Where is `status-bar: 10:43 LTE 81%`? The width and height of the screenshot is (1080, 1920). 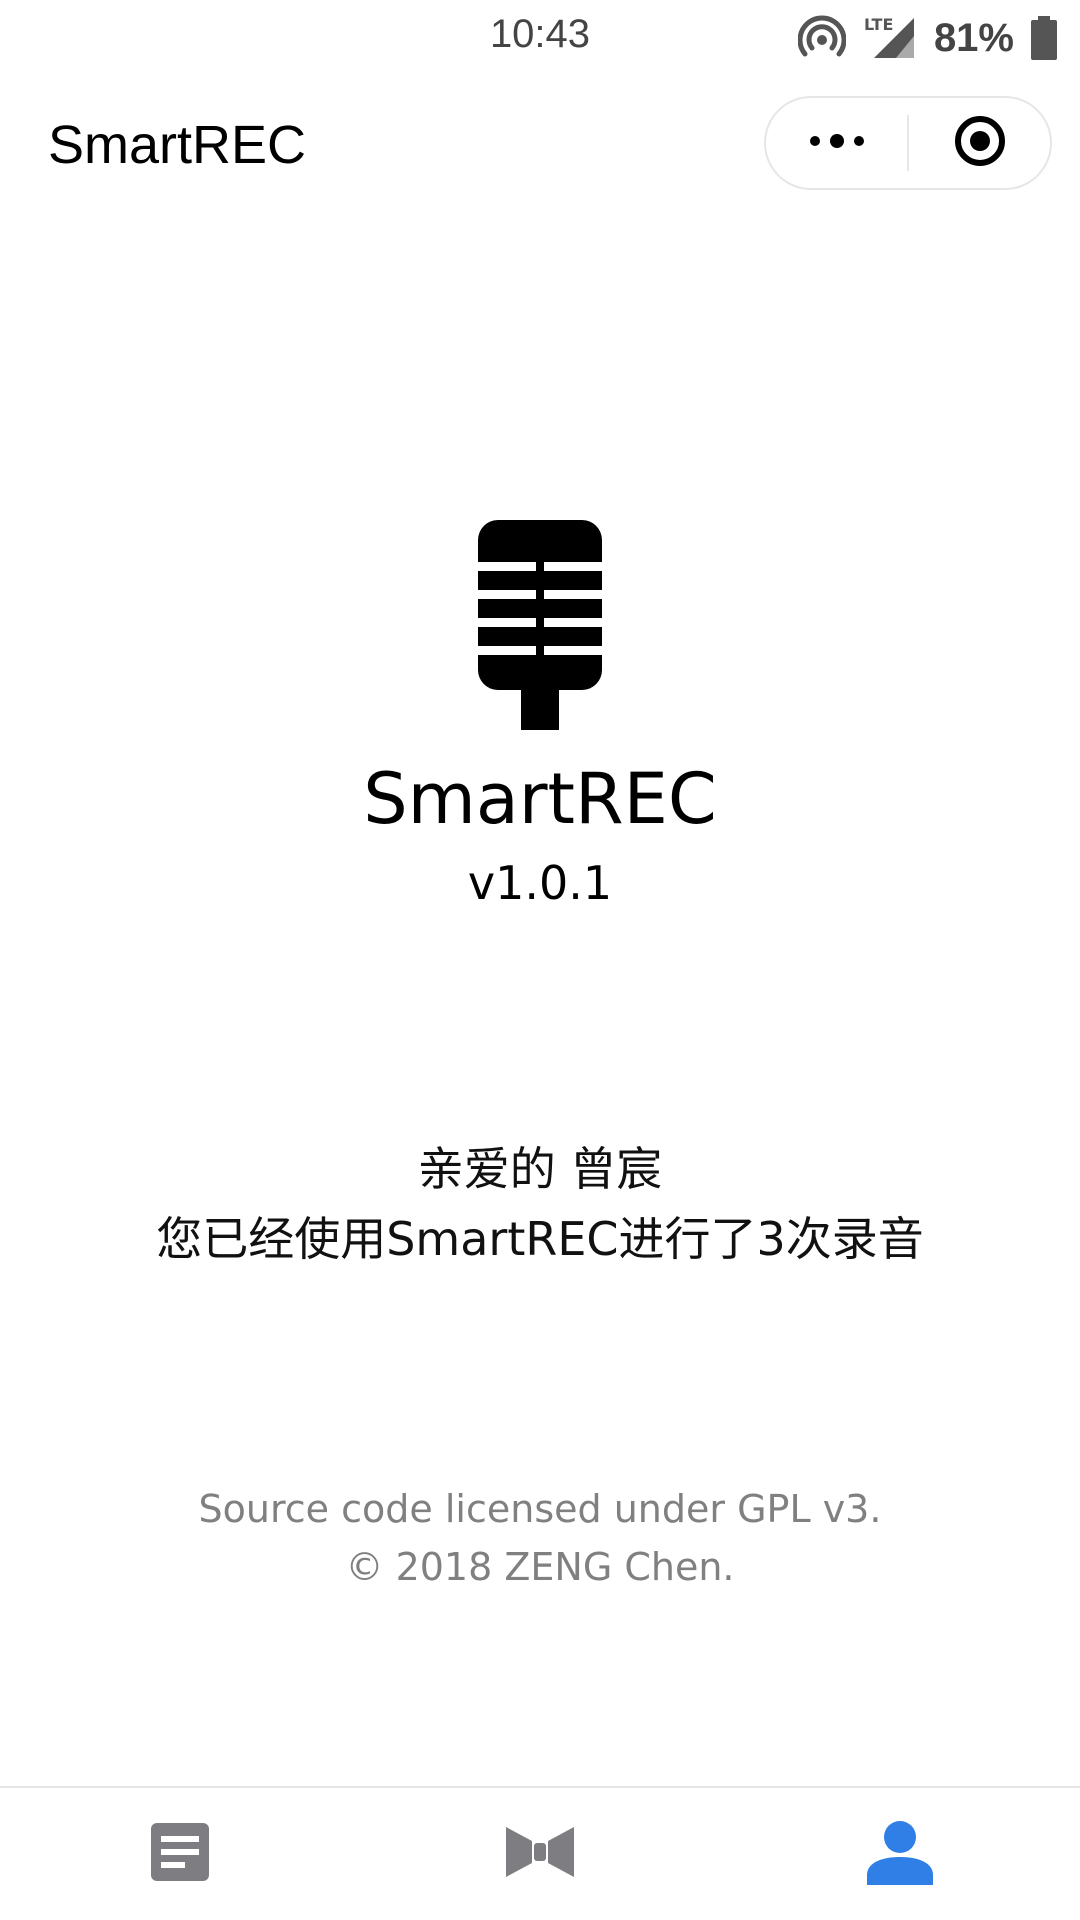 status-bar: 10:43 LTE 81% is located at coordinates (540, 38).